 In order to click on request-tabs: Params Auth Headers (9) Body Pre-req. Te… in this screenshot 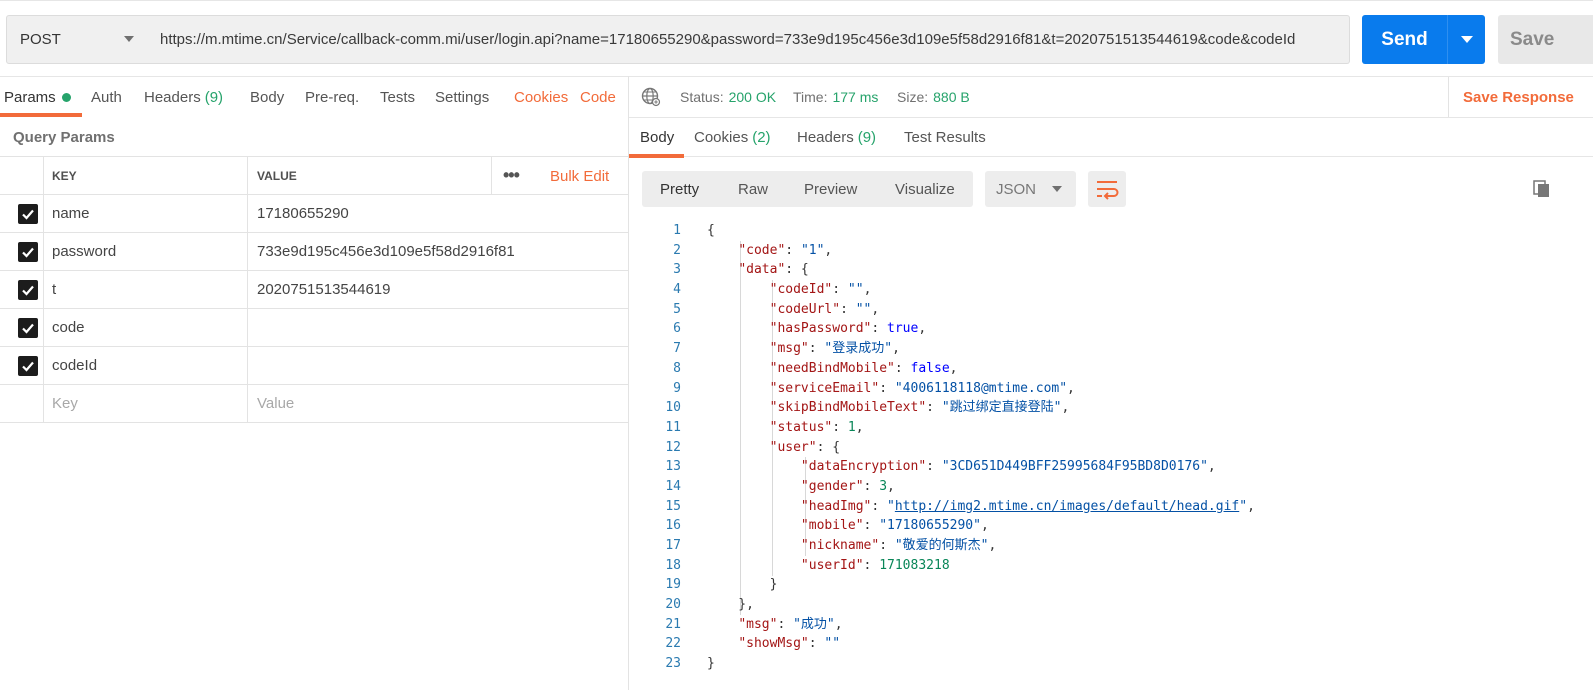, I will do `click(314, 97)`.